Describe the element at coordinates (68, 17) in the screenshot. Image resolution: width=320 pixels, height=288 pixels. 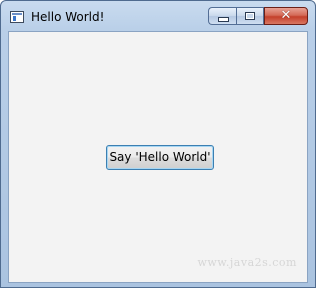
I see `window-title: Hello World!` at that location.